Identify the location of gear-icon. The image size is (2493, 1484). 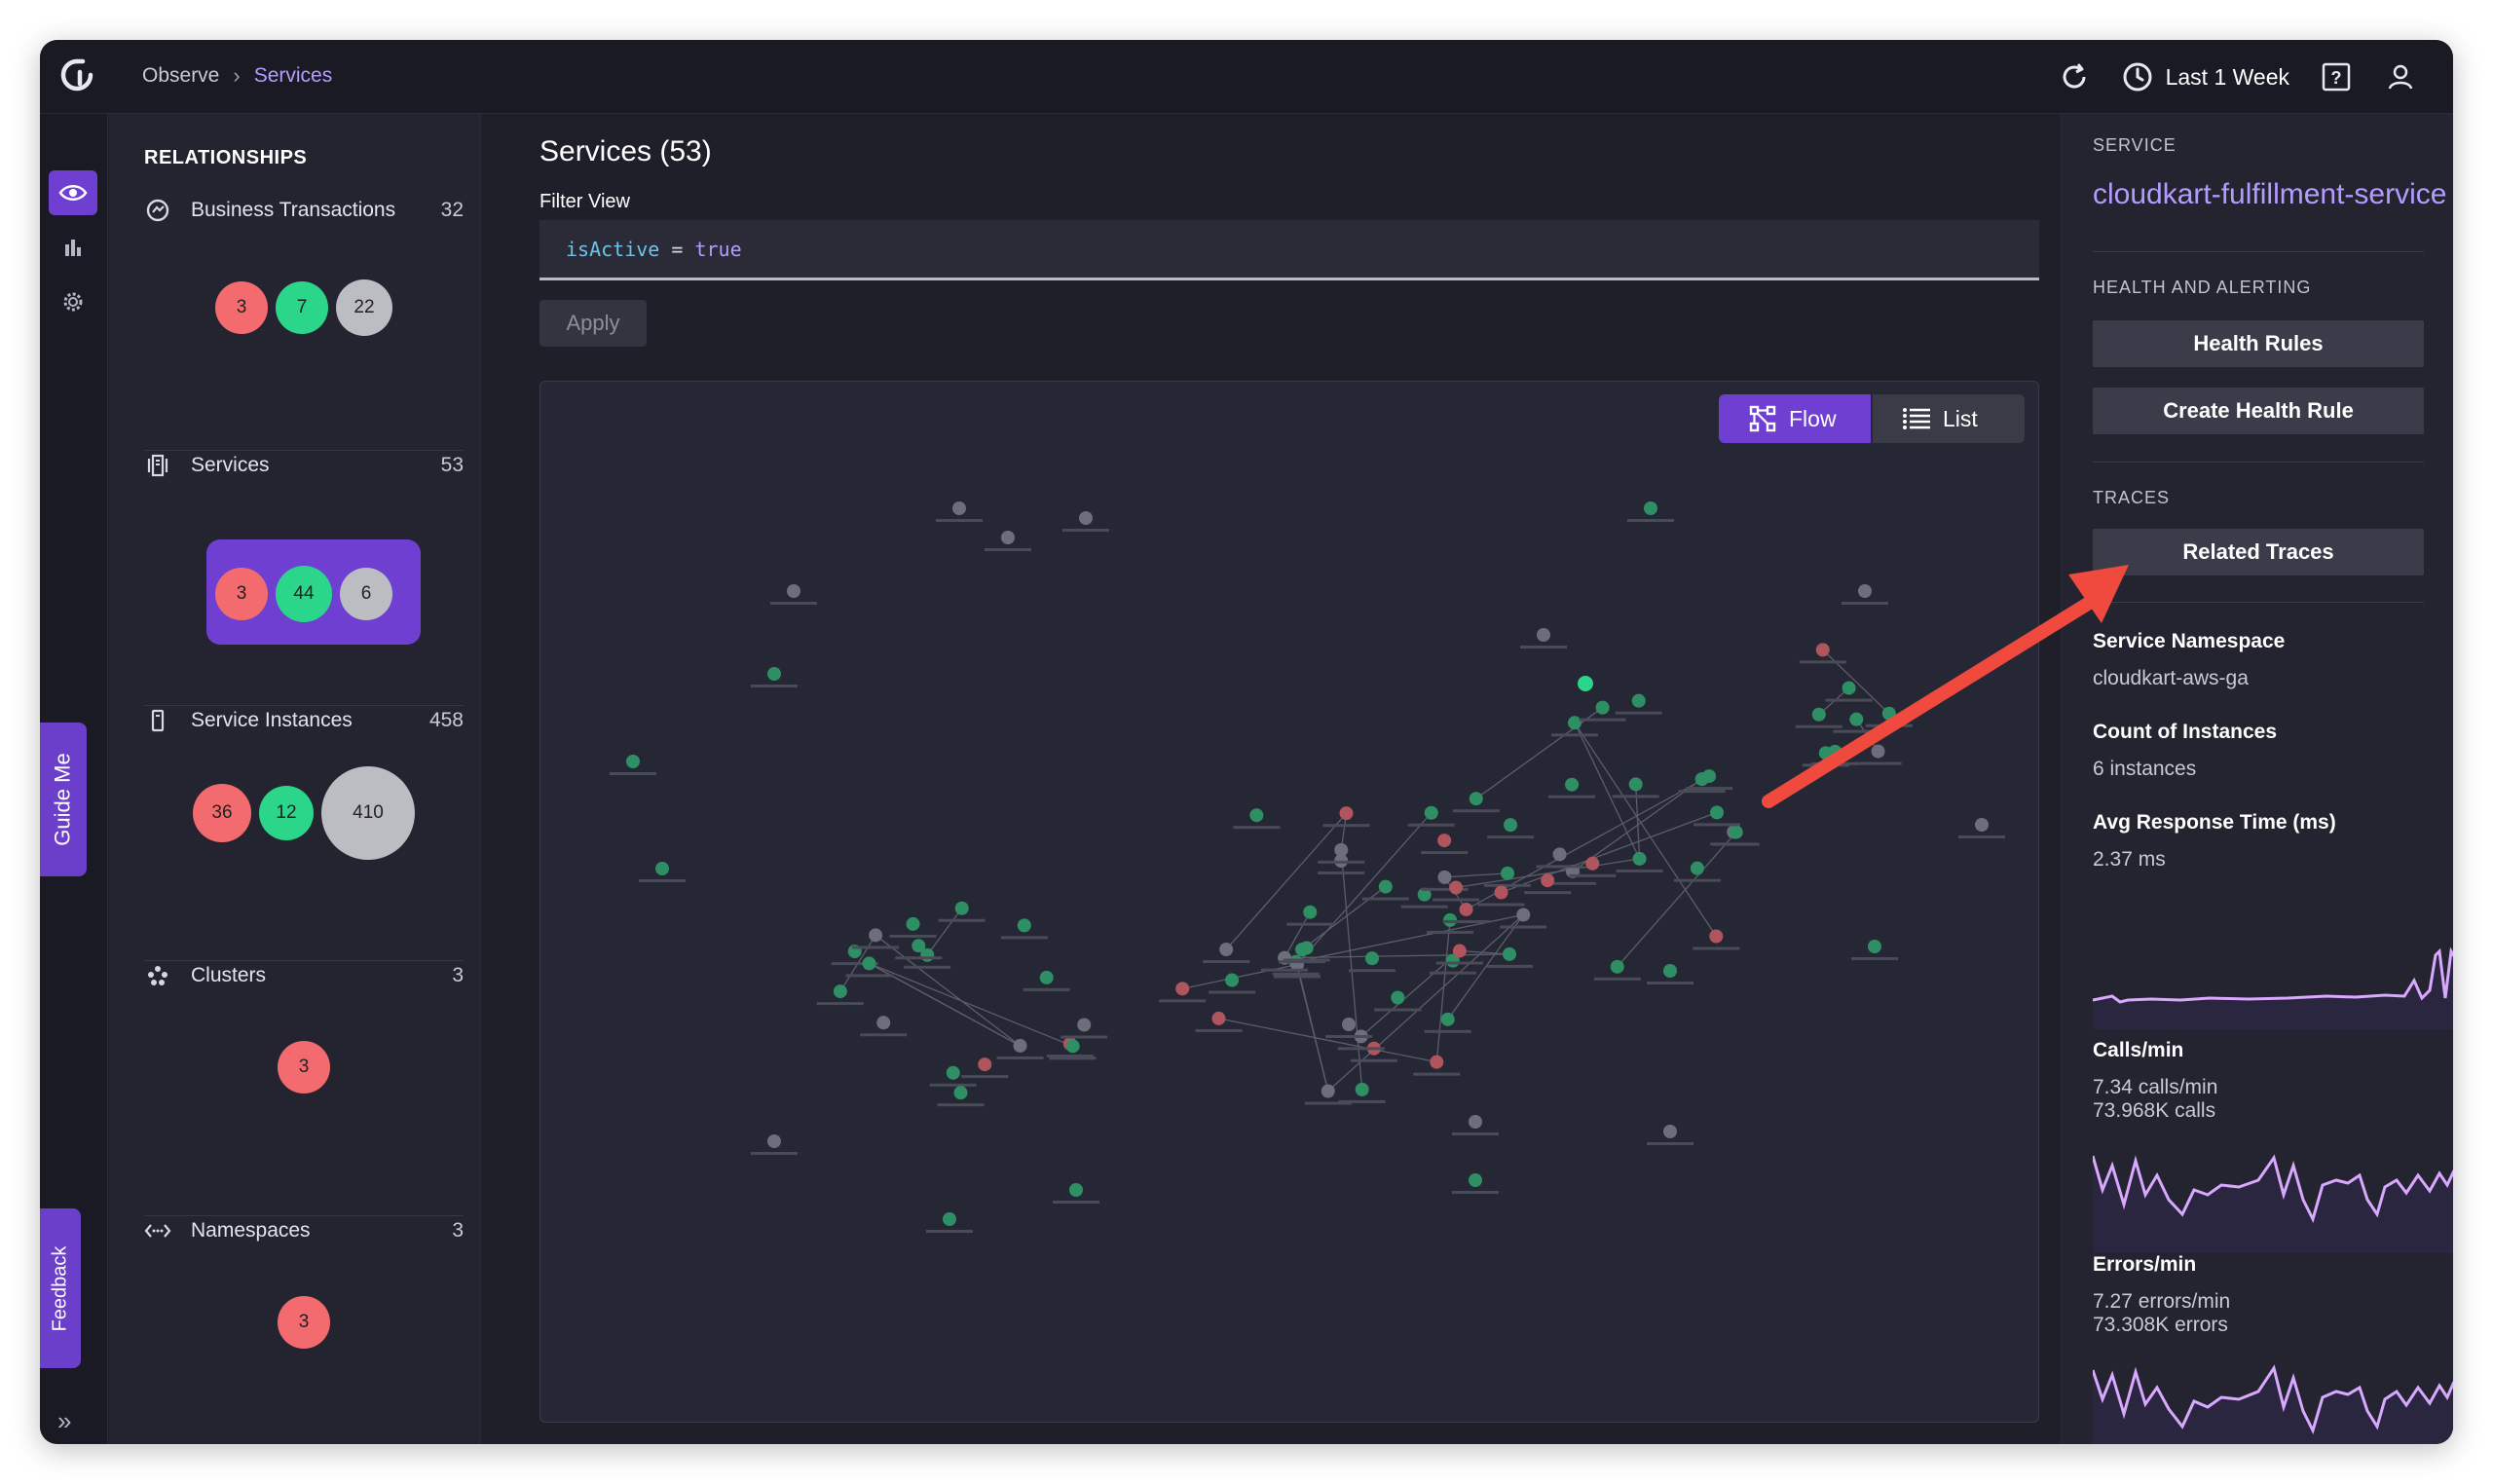
(73, 302).